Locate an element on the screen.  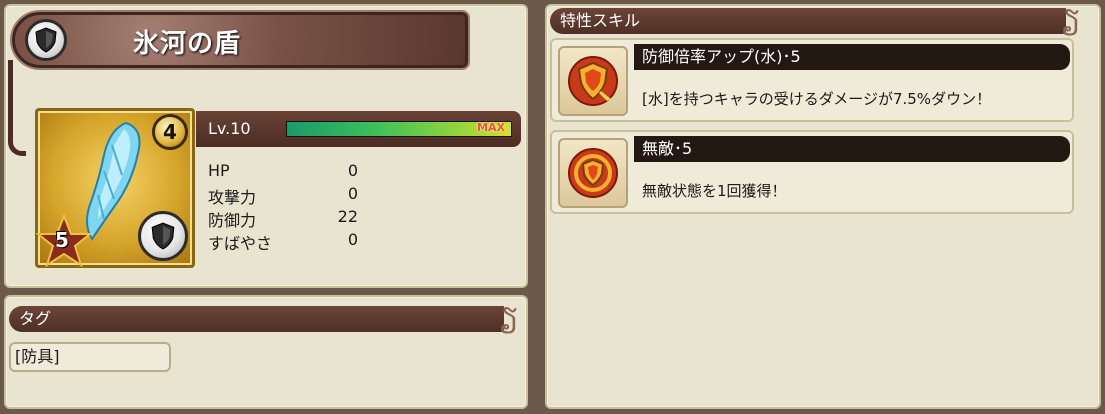
defense-up-icon is located at coordinates (593, 81).